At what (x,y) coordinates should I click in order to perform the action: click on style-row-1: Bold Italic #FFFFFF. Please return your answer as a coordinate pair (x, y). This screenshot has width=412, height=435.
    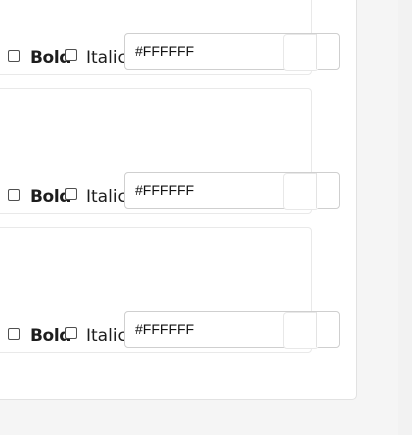
    Looking at the image, I should click on (206, 52).